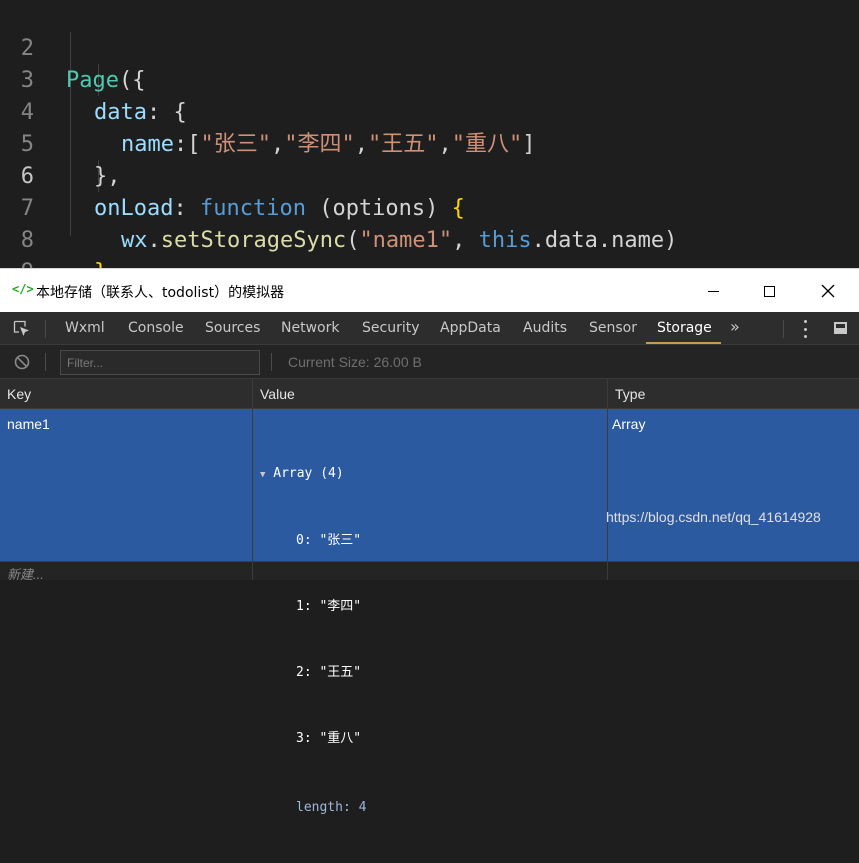 The height and width of the screenshot is (863, 859). Describe the element at coordinates (683, 328) in the screenshot. I see `tab-storage: Storage` at that location.